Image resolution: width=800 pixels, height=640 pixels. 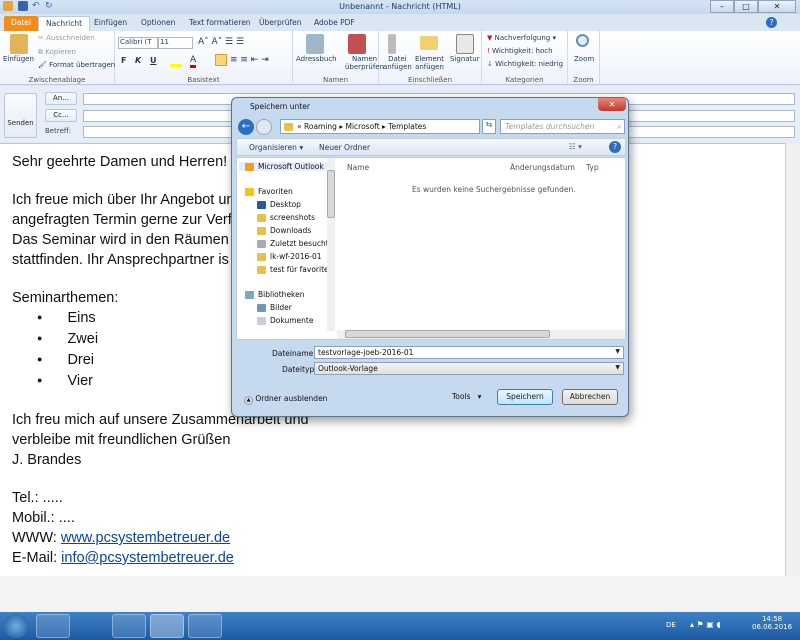 I want to click on envelope-icon, so click(x=429, y=43).